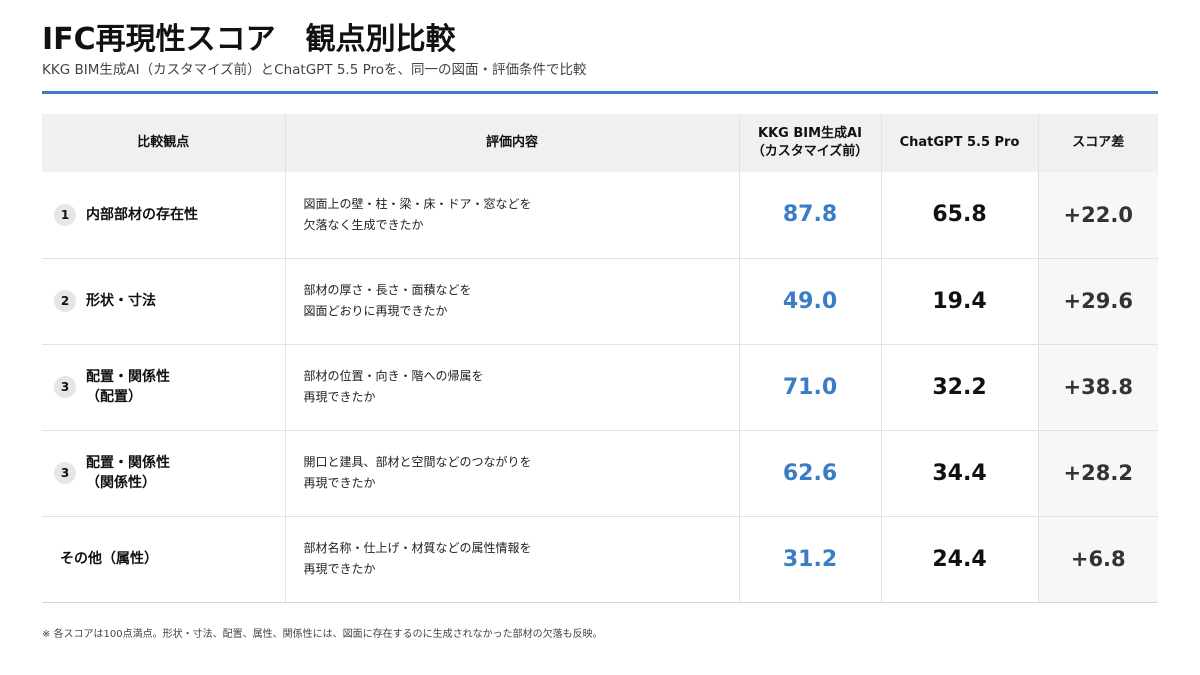  I want to click on kkg-score: 31.2, so click(810, 559).